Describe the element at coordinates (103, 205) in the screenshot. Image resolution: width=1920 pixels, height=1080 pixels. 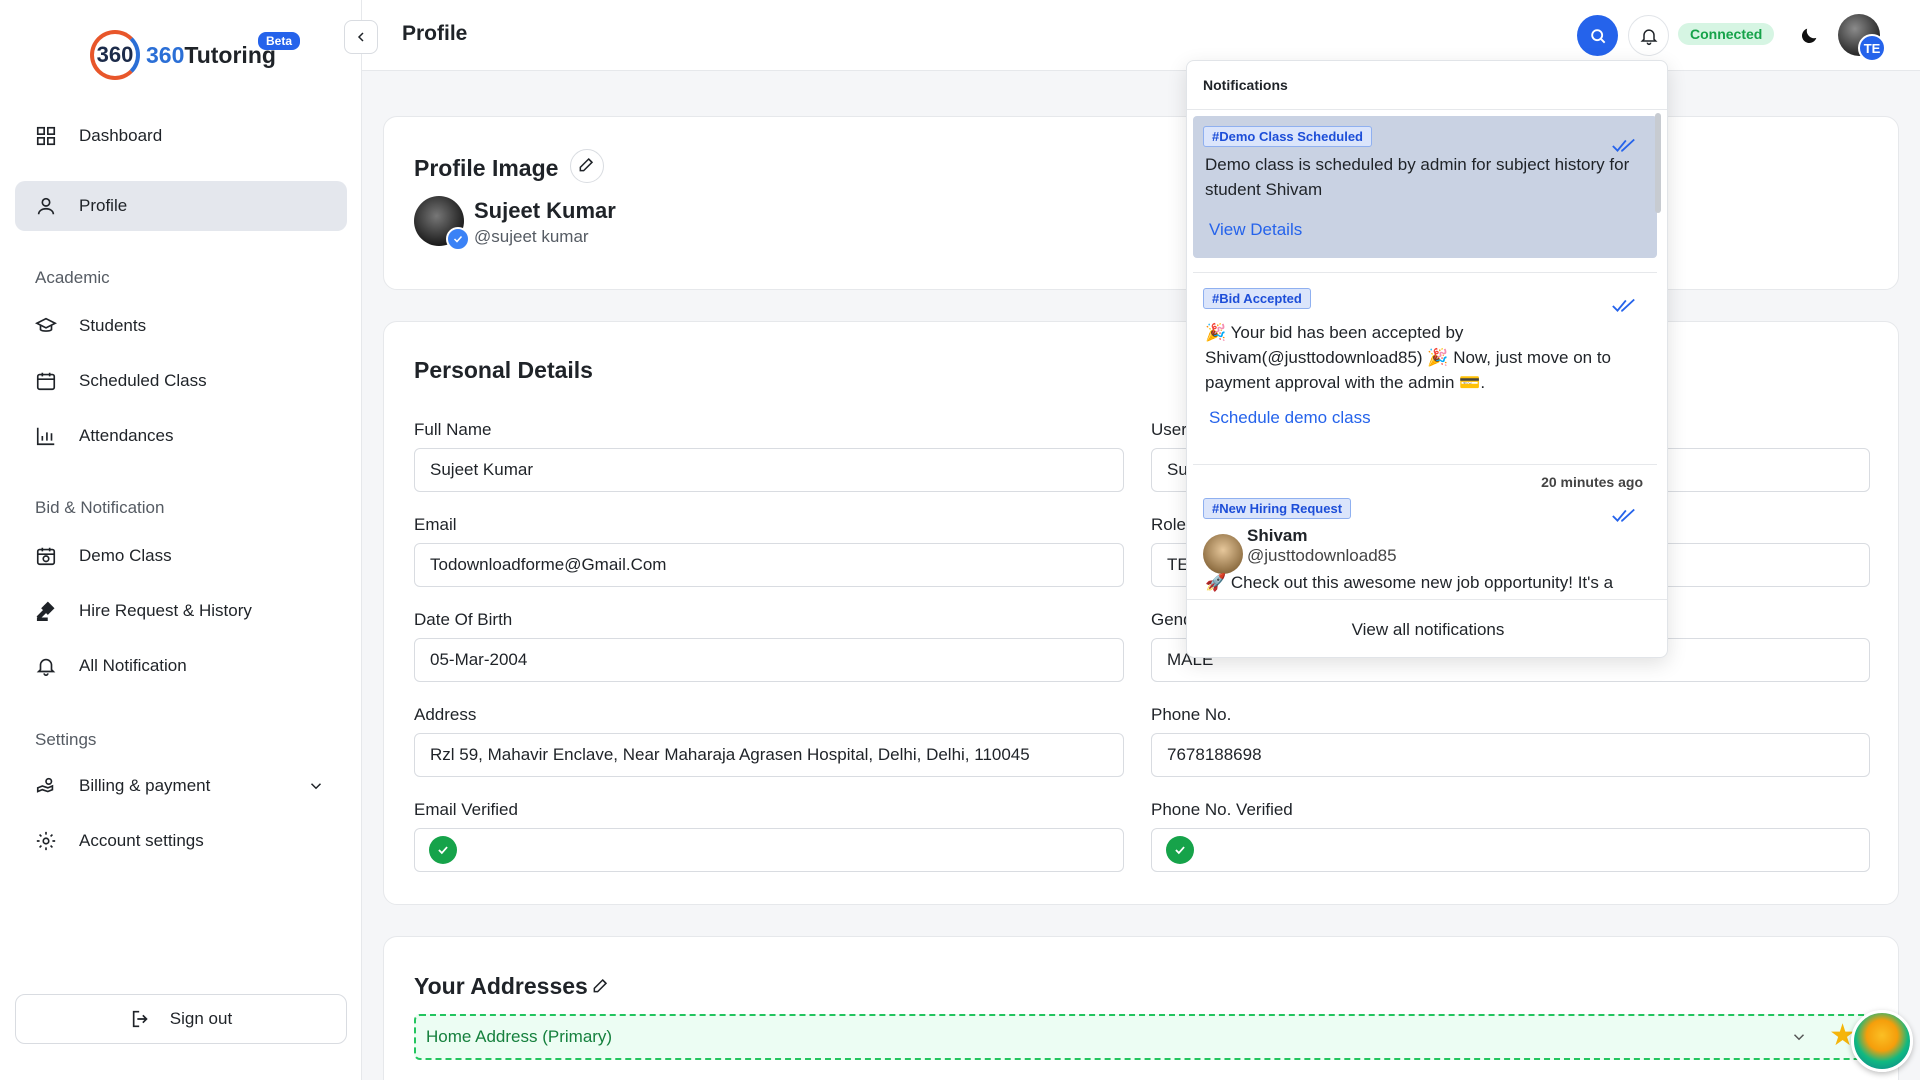
I see `sidebar-item-label: Profile` at that location.